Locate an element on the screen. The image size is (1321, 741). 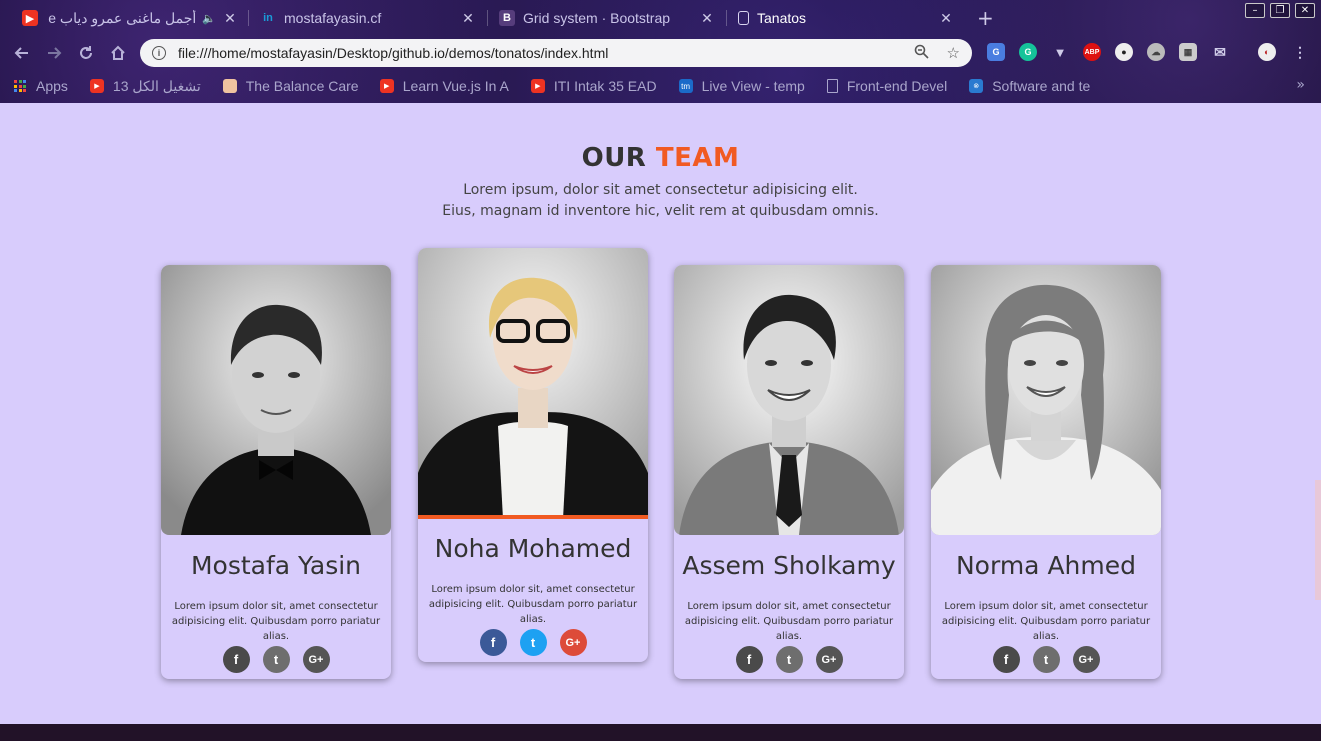
section-title-accent: TEAM is located at coordinates (697, 158).